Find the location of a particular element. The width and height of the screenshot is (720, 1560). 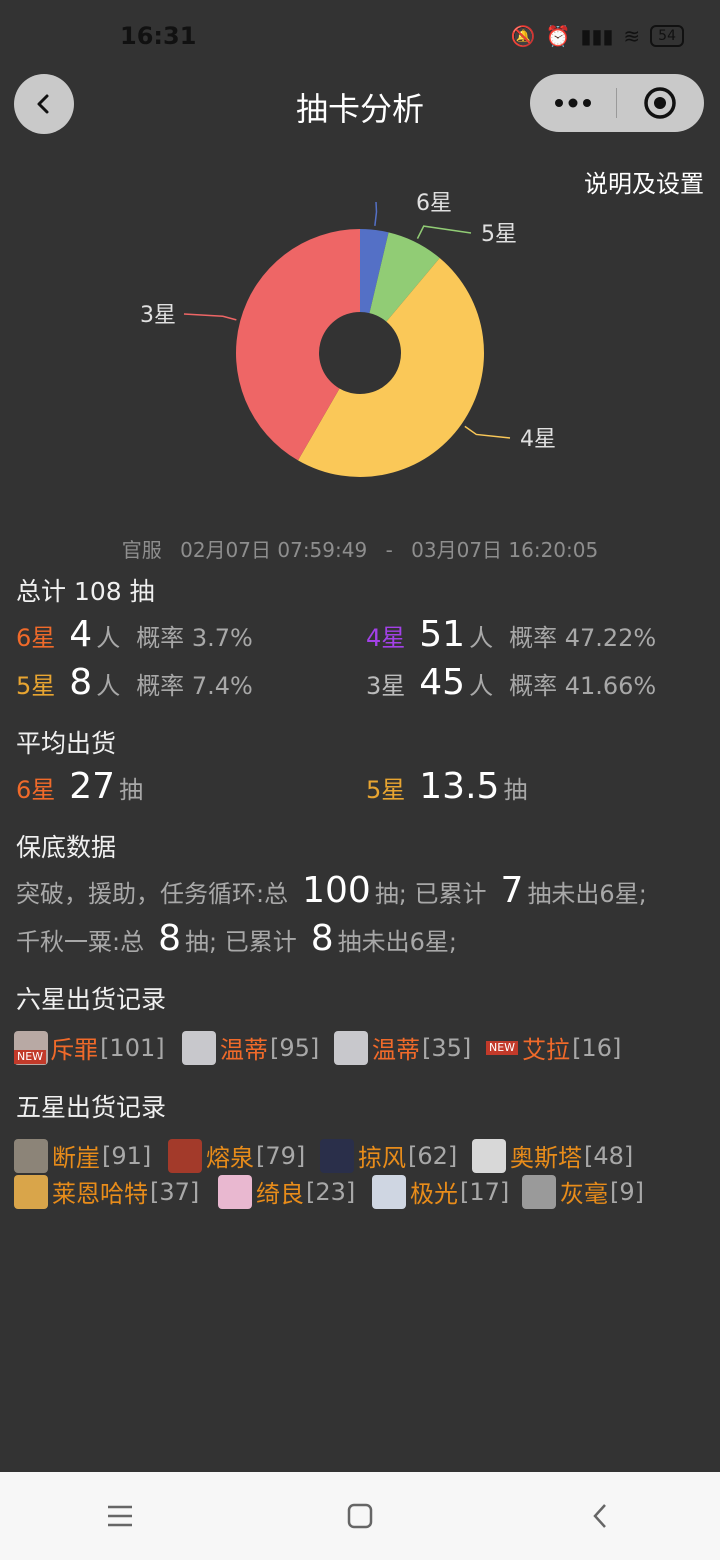

stat-5star: 5星 8 人 概率 7.4% is located at coordinates (134, 682).